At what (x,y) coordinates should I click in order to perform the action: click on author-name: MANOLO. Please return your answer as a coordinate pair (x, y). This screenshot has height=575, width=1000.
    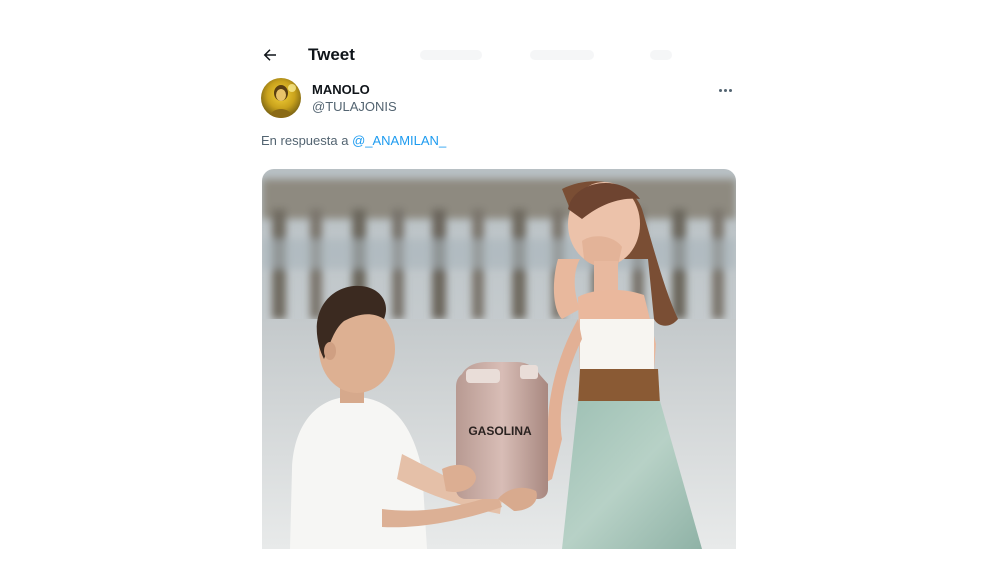
    Looking at the image, I should click on (341, 89).